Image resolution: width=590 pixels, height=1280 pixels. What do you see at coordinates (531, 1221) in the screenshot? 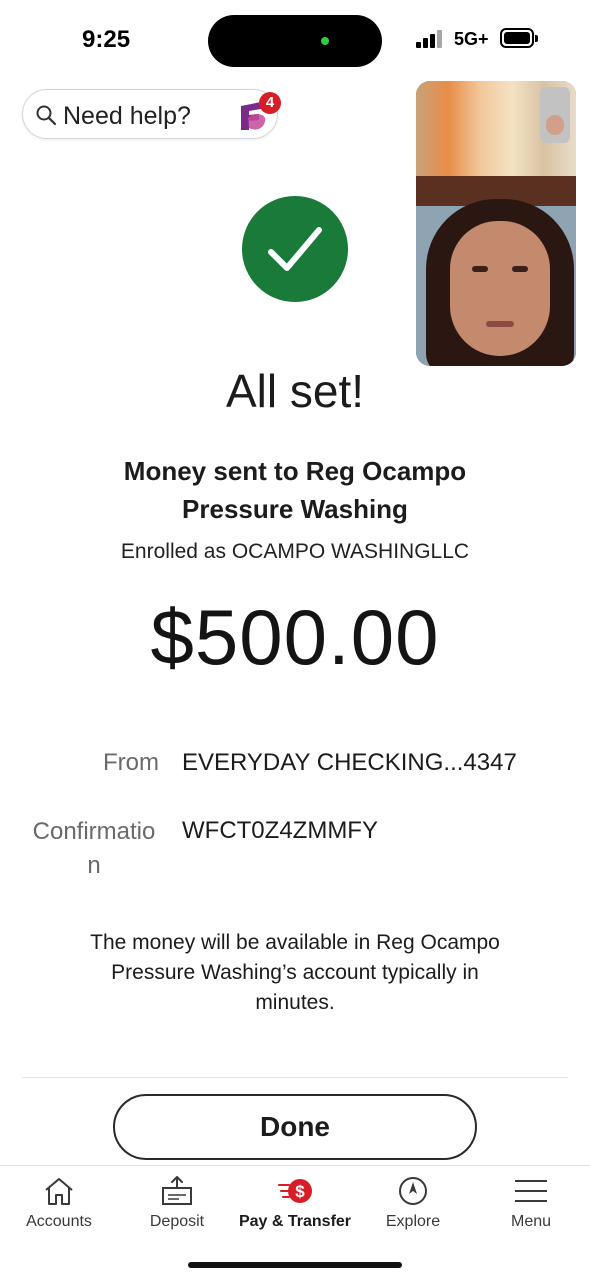
I see `tab-label: Menu` at bounding box center [531, 1221].